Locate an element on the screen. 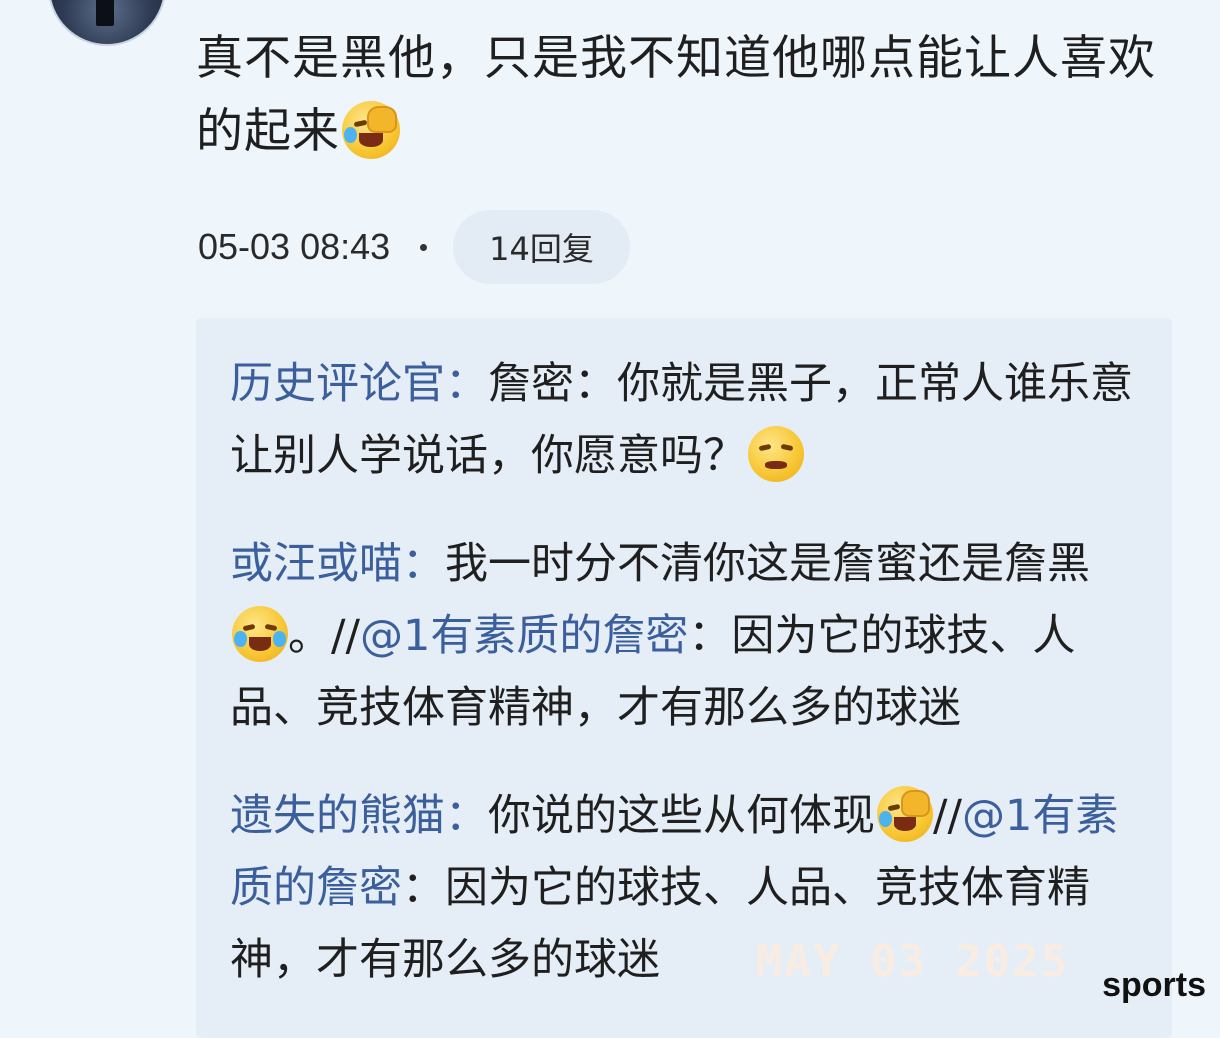  avatar is located at coordinates (107, 23).